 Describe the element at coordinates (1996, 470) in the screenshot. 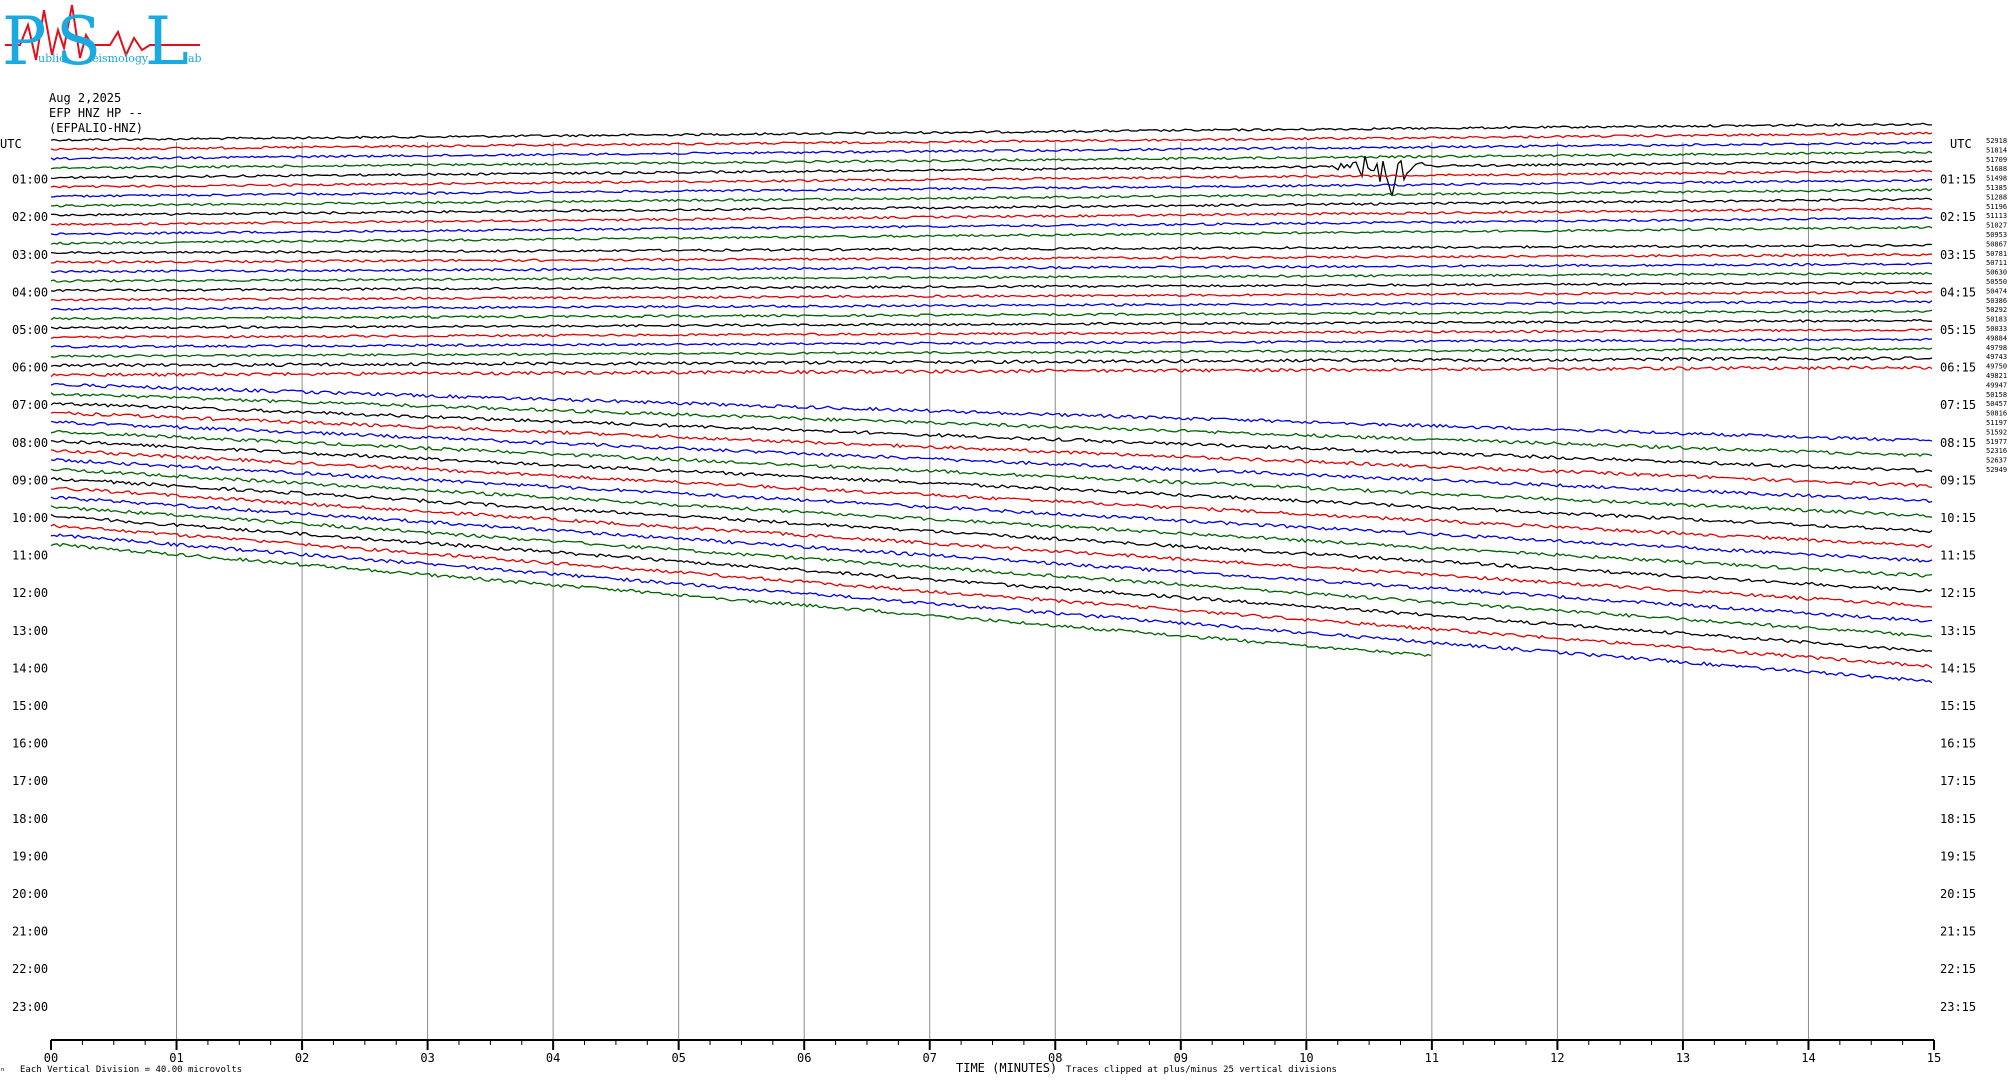

I see `row-offset-label: 52949` at that location.